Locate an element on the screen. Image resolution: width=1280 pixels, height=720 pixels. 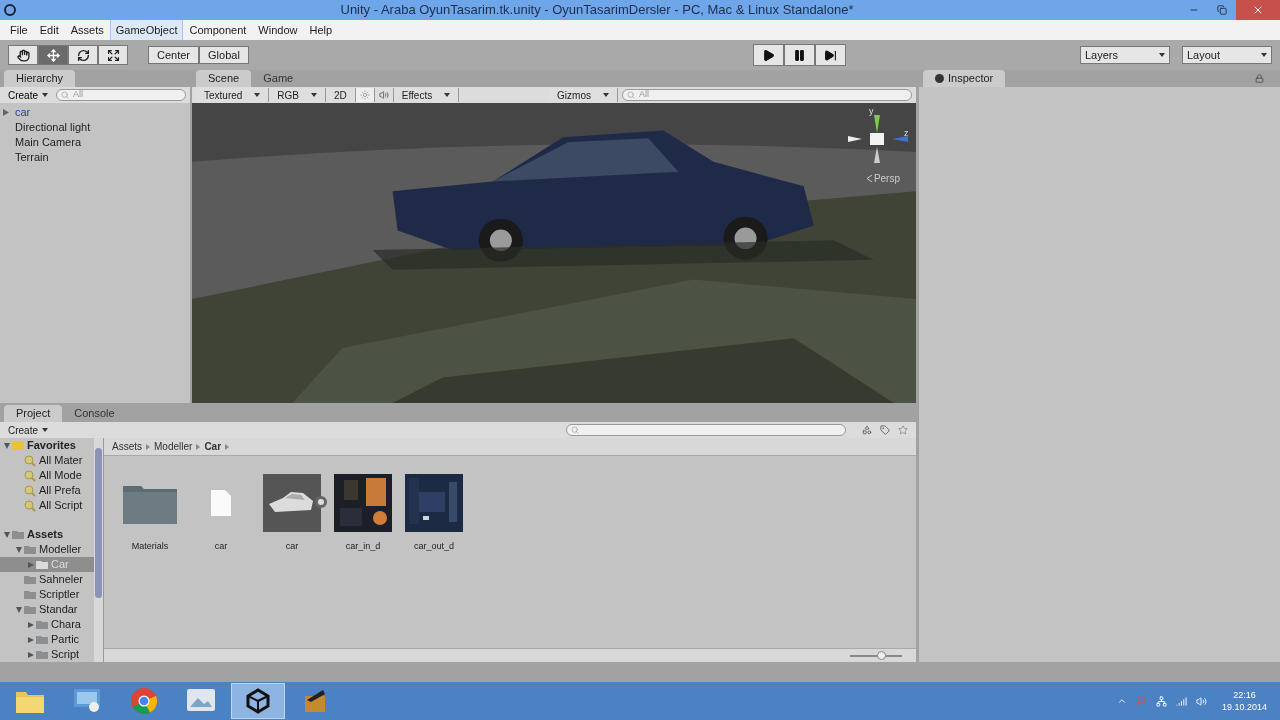
slider-thumb is located at coordinates (882, 655).